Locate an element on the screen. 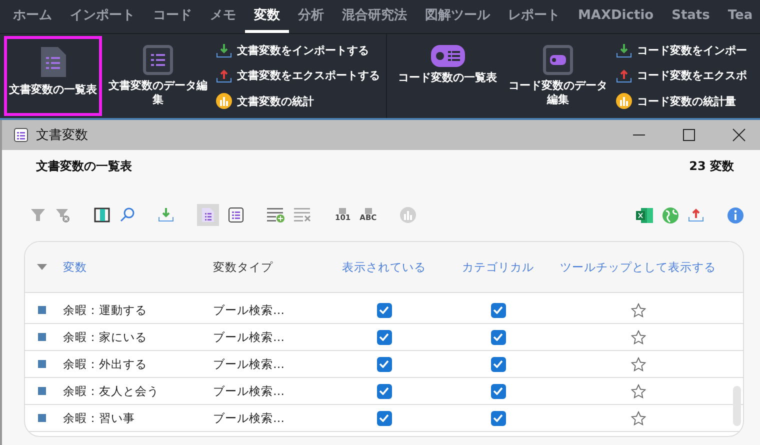 The height and width of the screenshot is (445, 760). menu-tab: ホーム is located at coordinates (32, 16).